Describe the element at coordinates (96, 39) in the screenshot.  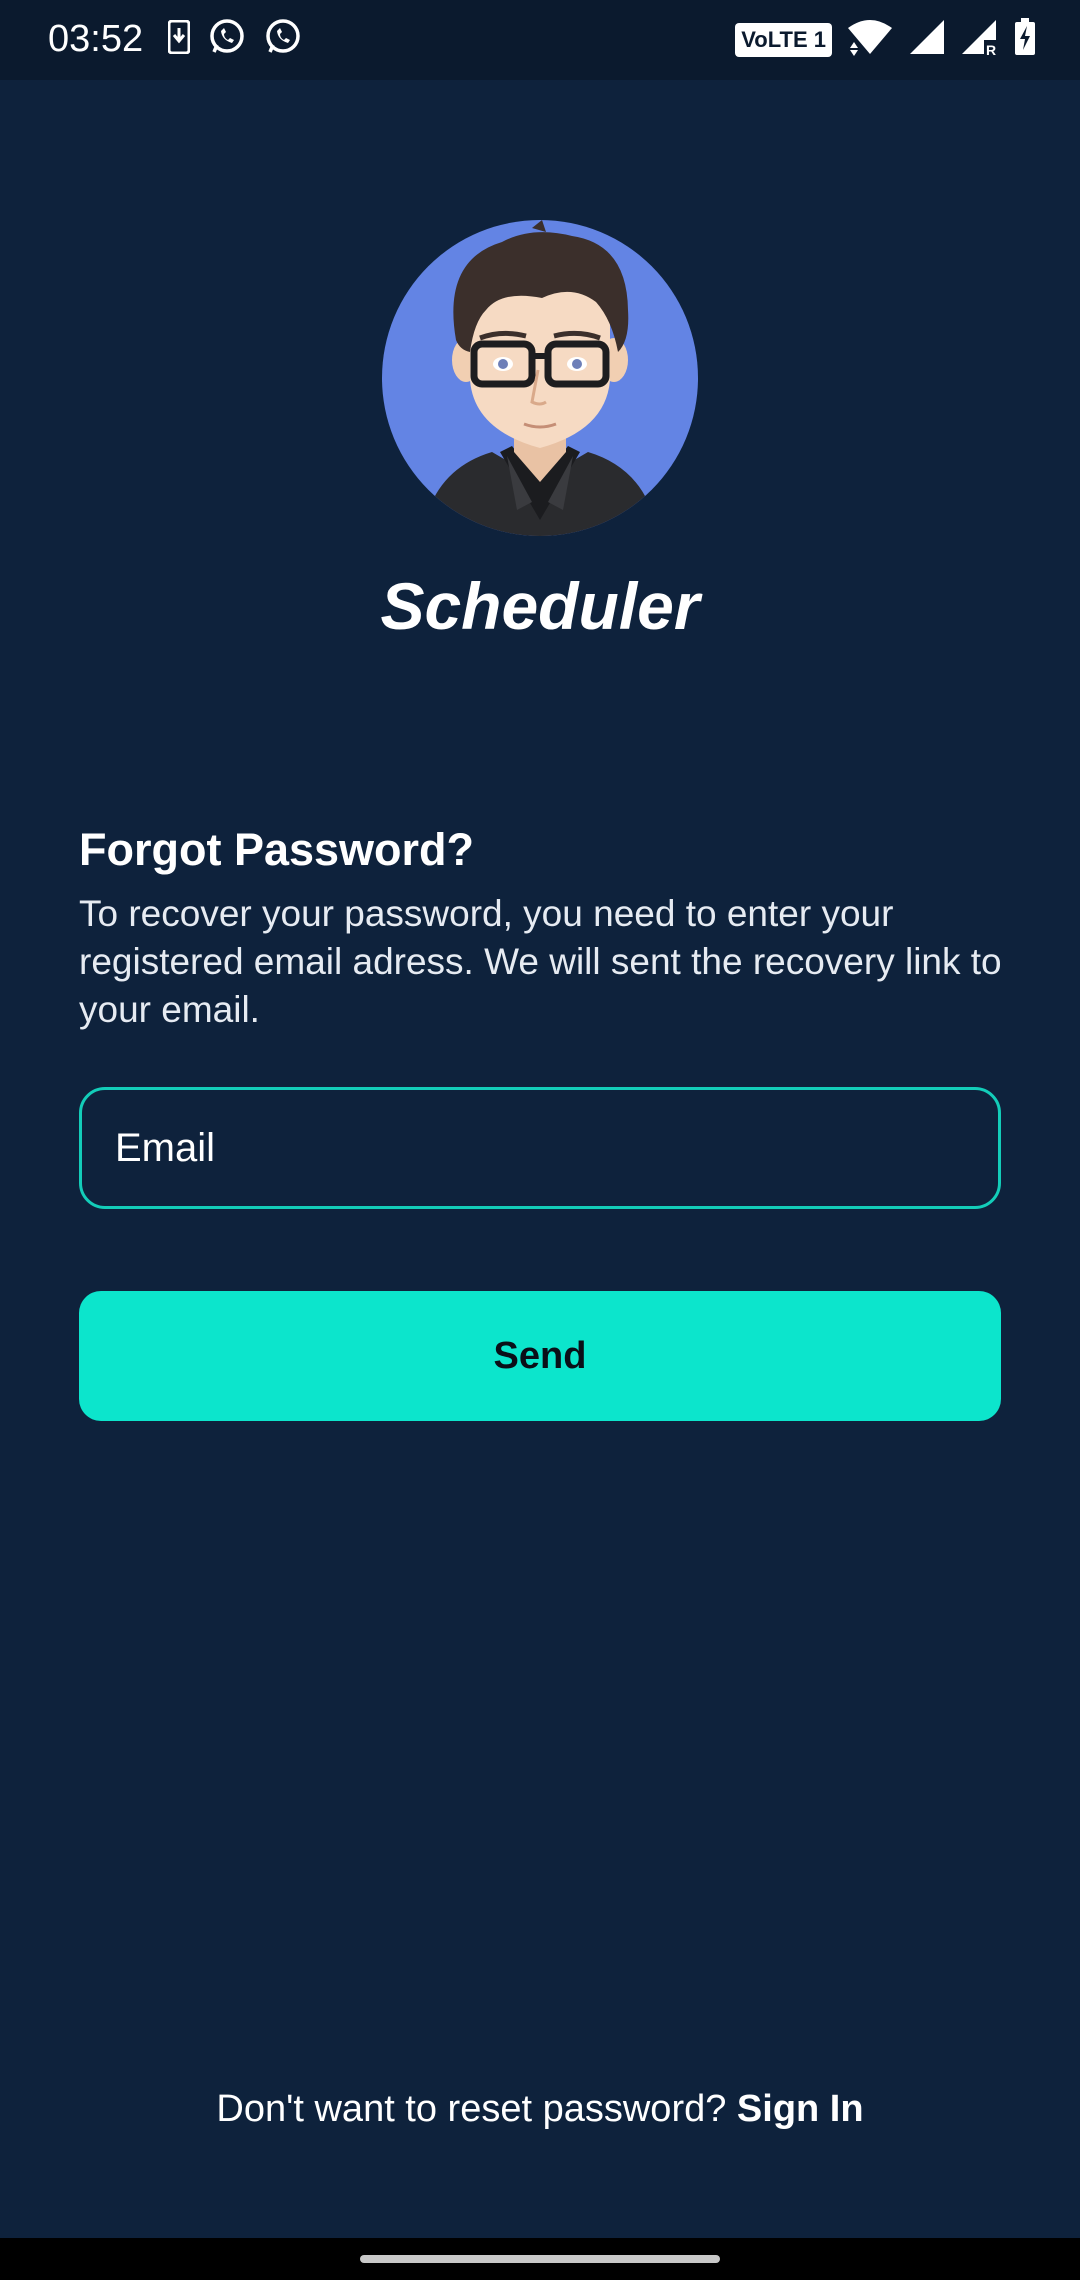
I see `status-time: 03:52` at that location.